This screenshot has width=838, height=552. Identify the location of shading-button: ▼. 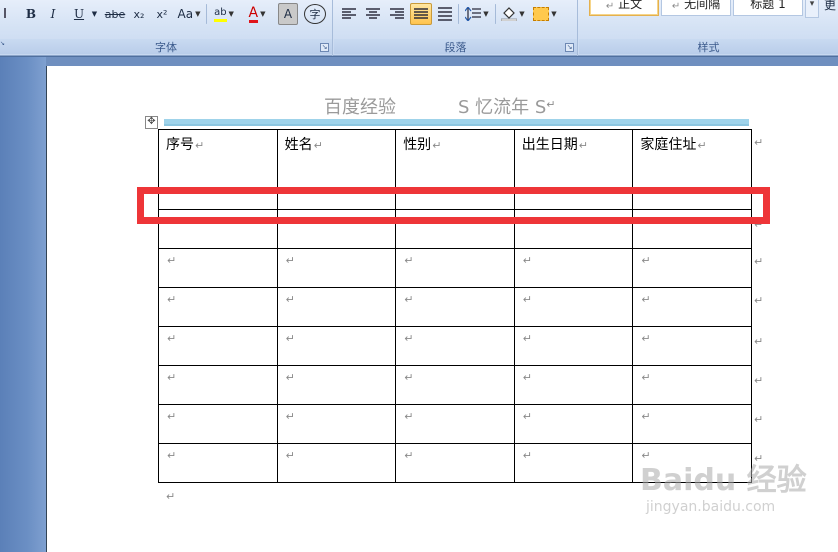
(513, 14).